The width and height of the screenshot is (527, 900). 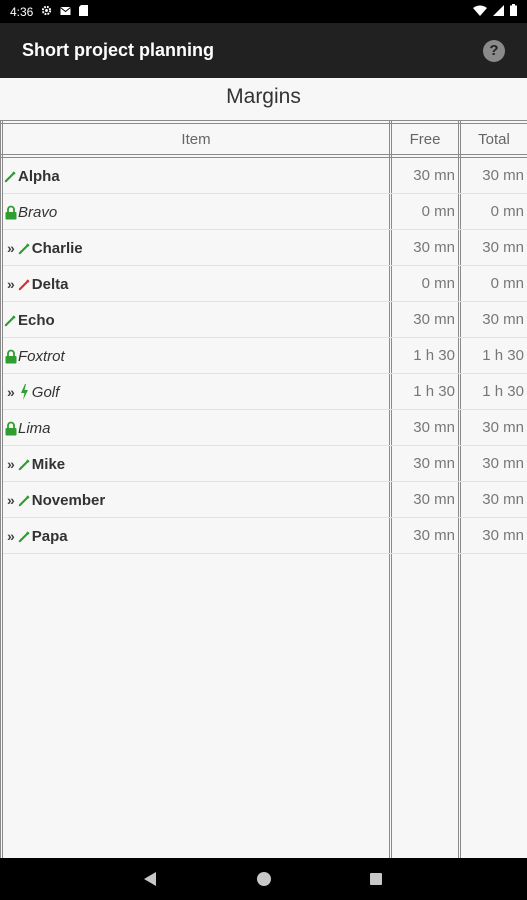 What do you see at coordinates (263, 428) in the screenshot?
I see `table-row: Lima 30 mn 30 mn` at bounding box center [263, 428].